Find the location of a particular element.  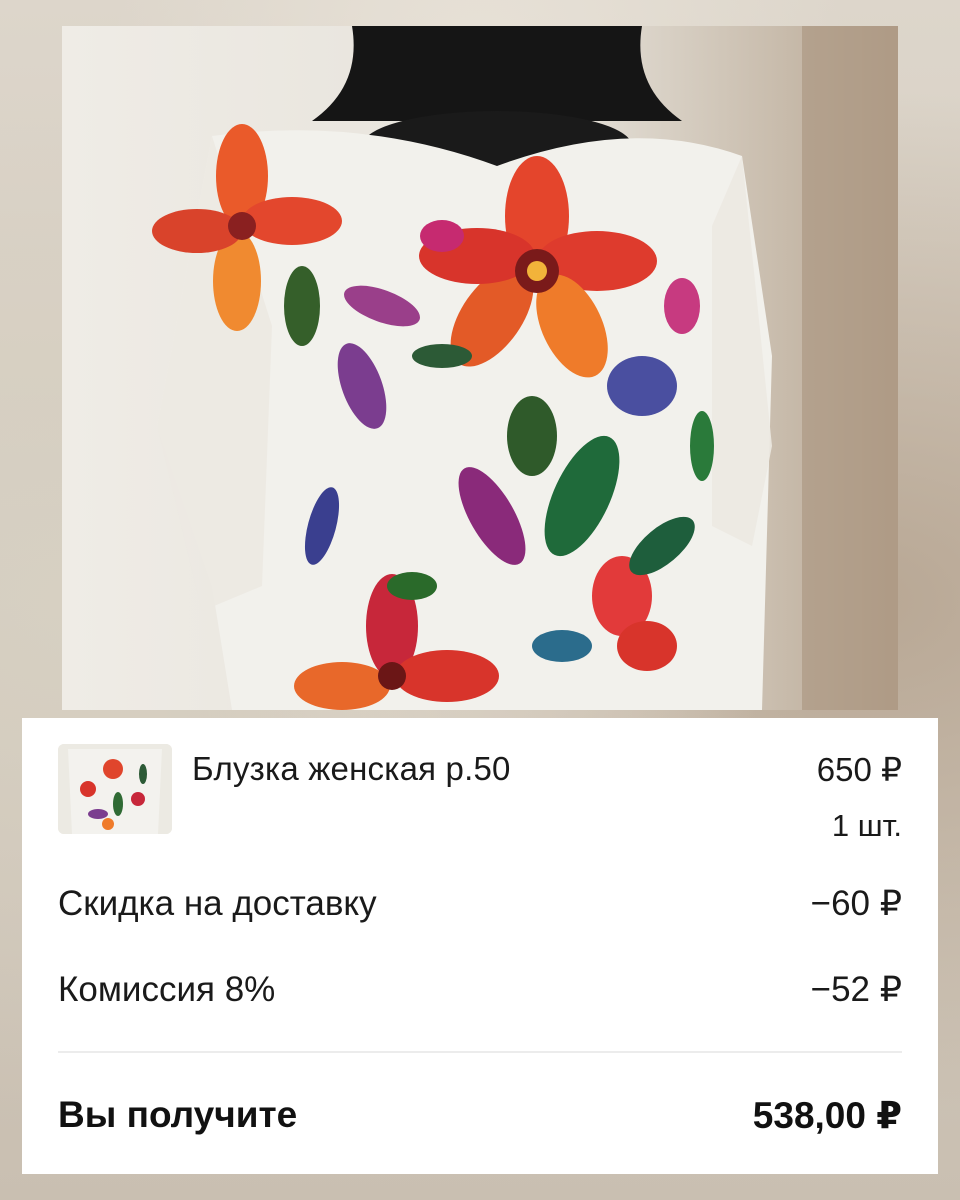

commission-value: −52 ₽ is located at coordinates (856, 989).